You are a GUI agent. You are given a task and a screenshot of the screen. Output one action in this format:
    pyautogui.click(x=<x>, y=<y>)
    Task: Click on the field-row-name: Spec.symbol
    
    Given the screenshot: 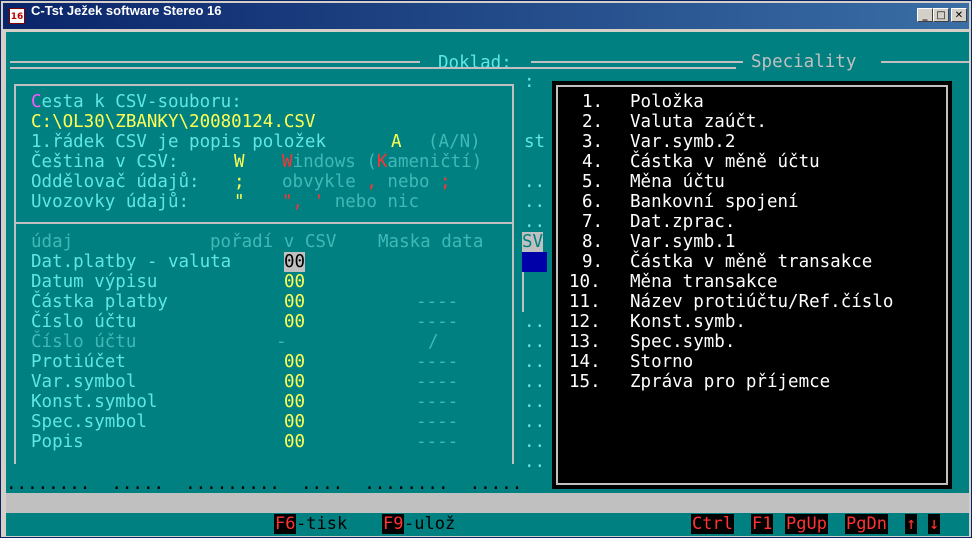 What is the action you would take?
    pyautogui.click(x=89, y=422)
    